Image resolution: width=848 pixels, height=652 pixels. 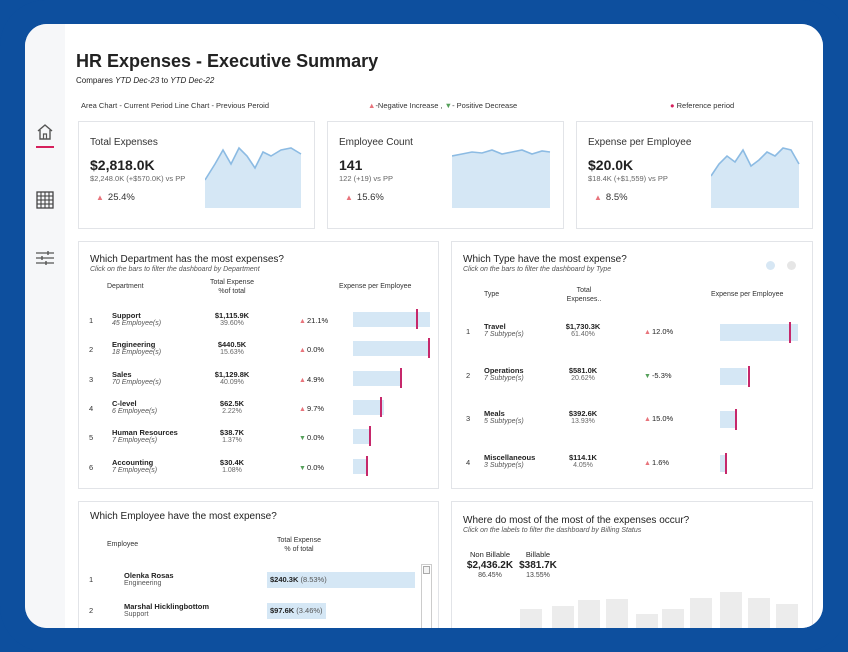 What do you see at coordinates (232, 462) in the screenshot?
I see `department-total-expense: $30.4K` at bounding box center [232, 462].